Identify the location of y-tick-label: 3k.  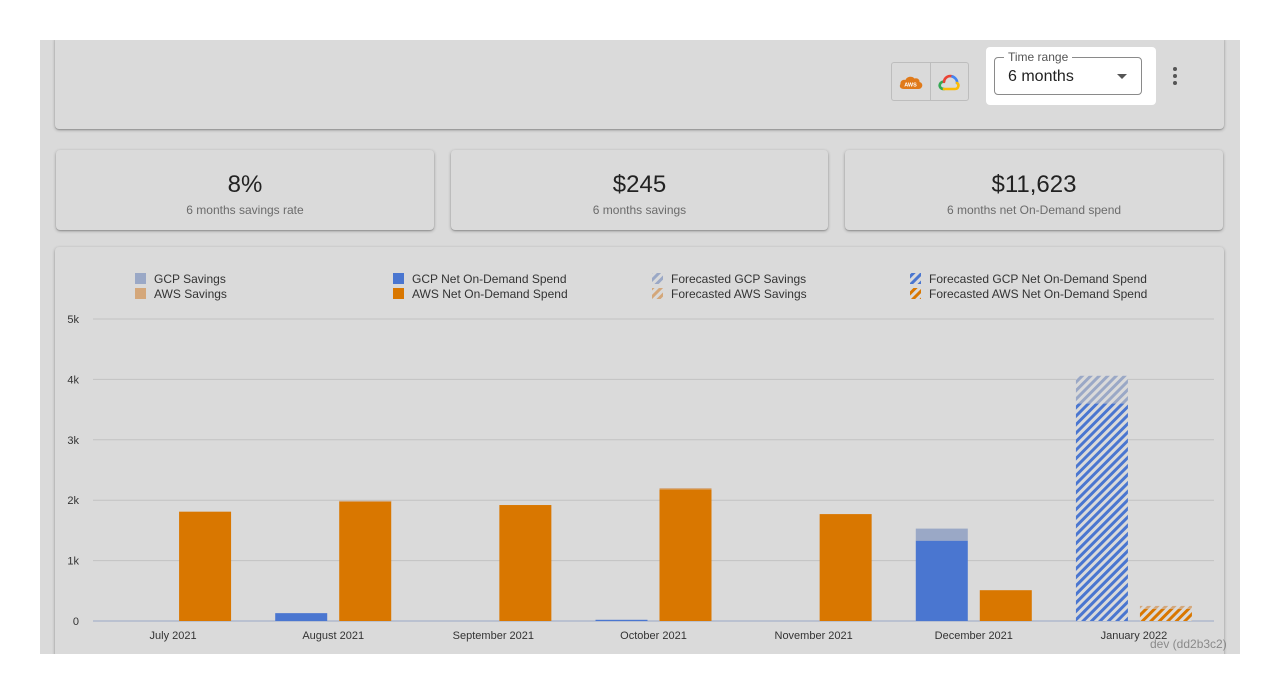
(73, 441).